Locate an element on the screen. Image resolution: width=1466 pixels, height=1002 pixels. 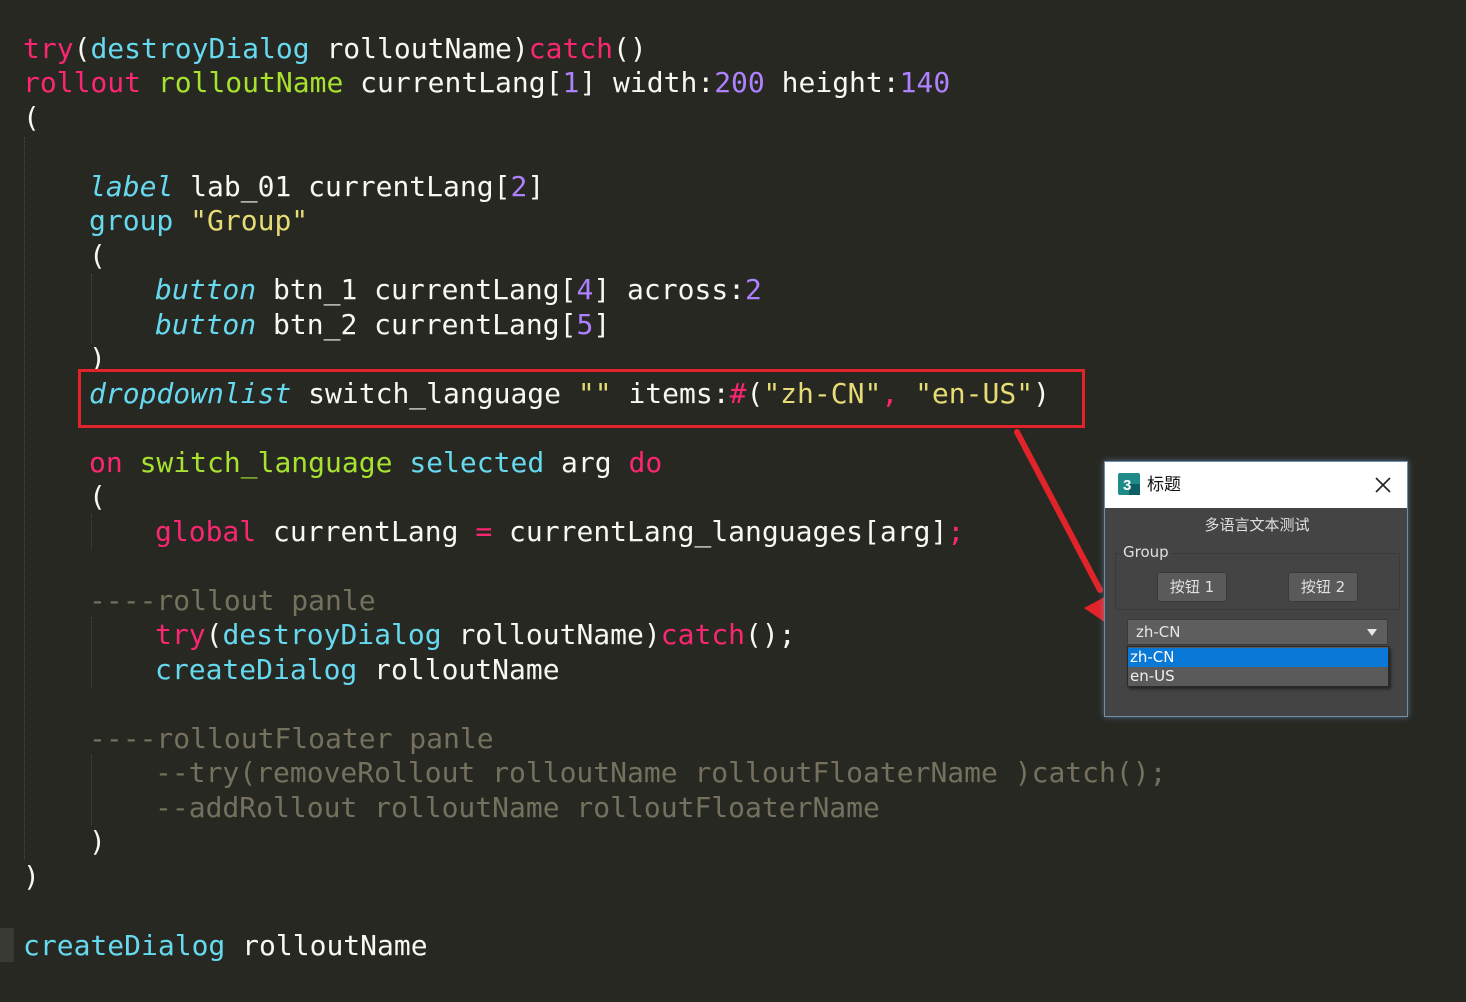
dialog-titlebar: 3 标题 is located at coordinates (1256, 485).